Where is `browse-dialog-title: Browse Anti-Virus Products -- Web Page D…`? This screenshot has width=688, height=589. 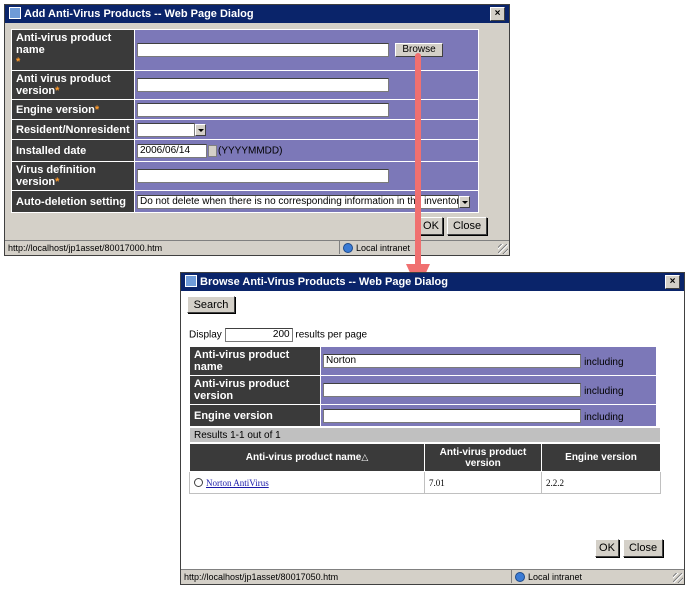 browse-dialog-title: Browse Anti-Virus Products -- Web Page D… is located at coordinates (324, 282).